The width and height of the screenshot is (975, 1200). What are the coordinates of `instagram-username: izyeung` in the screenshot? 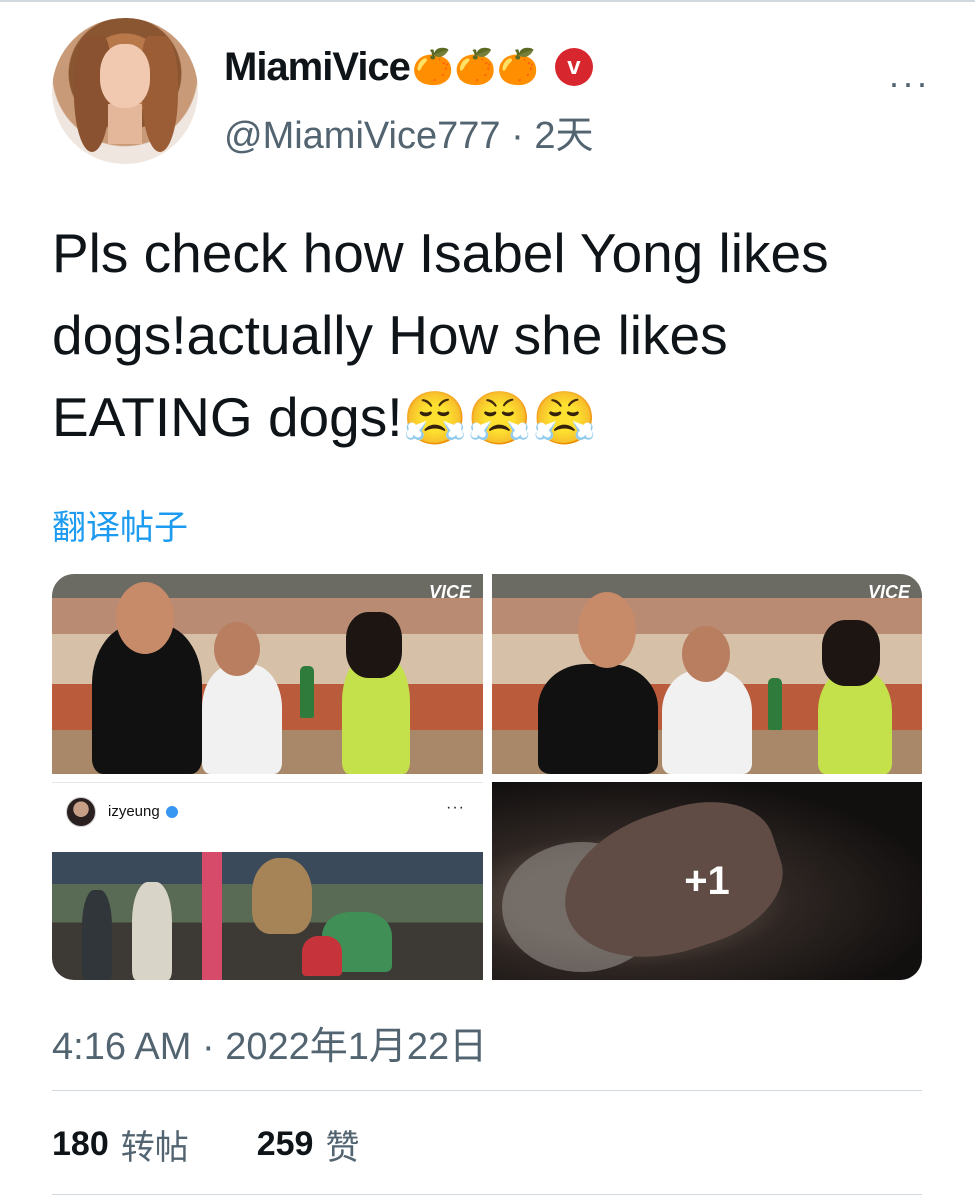 It's located at (134, 811).